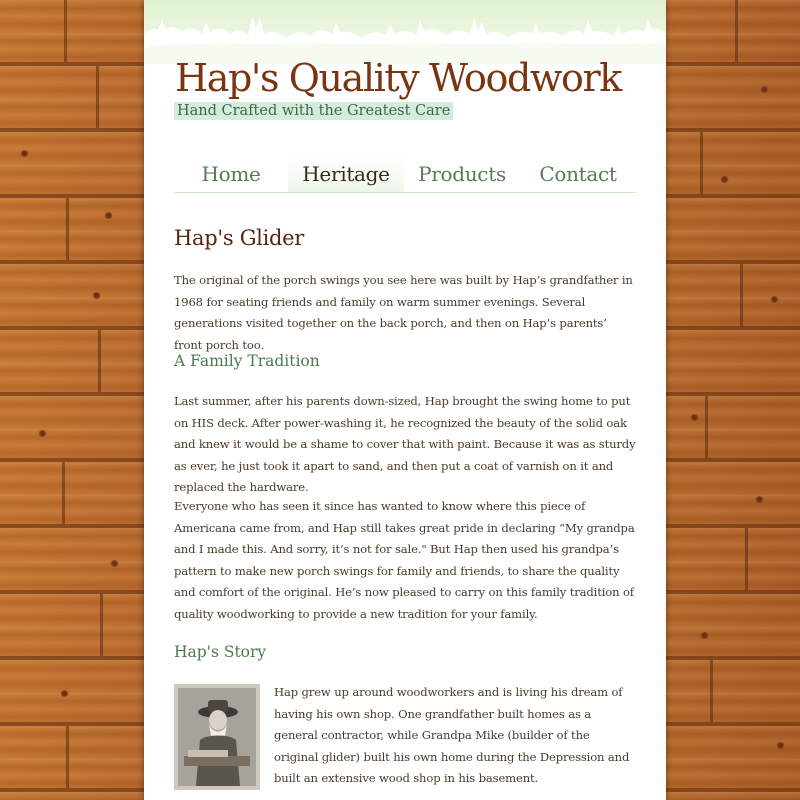 The width and height of the screenshot is (800, 800). What do you see at coordinates (314, 111) in the screenshot?
I see `site-tagline: Hand Crafted with the Greatest Care` at bounding box center [314, 111].